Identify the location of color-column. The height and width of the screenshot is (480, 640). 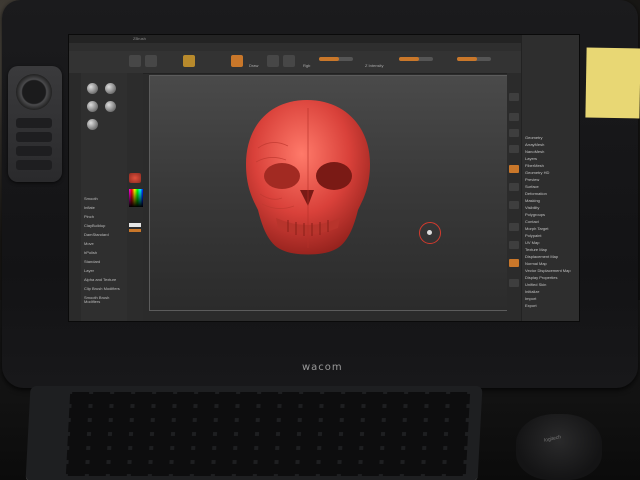
(135, 197).